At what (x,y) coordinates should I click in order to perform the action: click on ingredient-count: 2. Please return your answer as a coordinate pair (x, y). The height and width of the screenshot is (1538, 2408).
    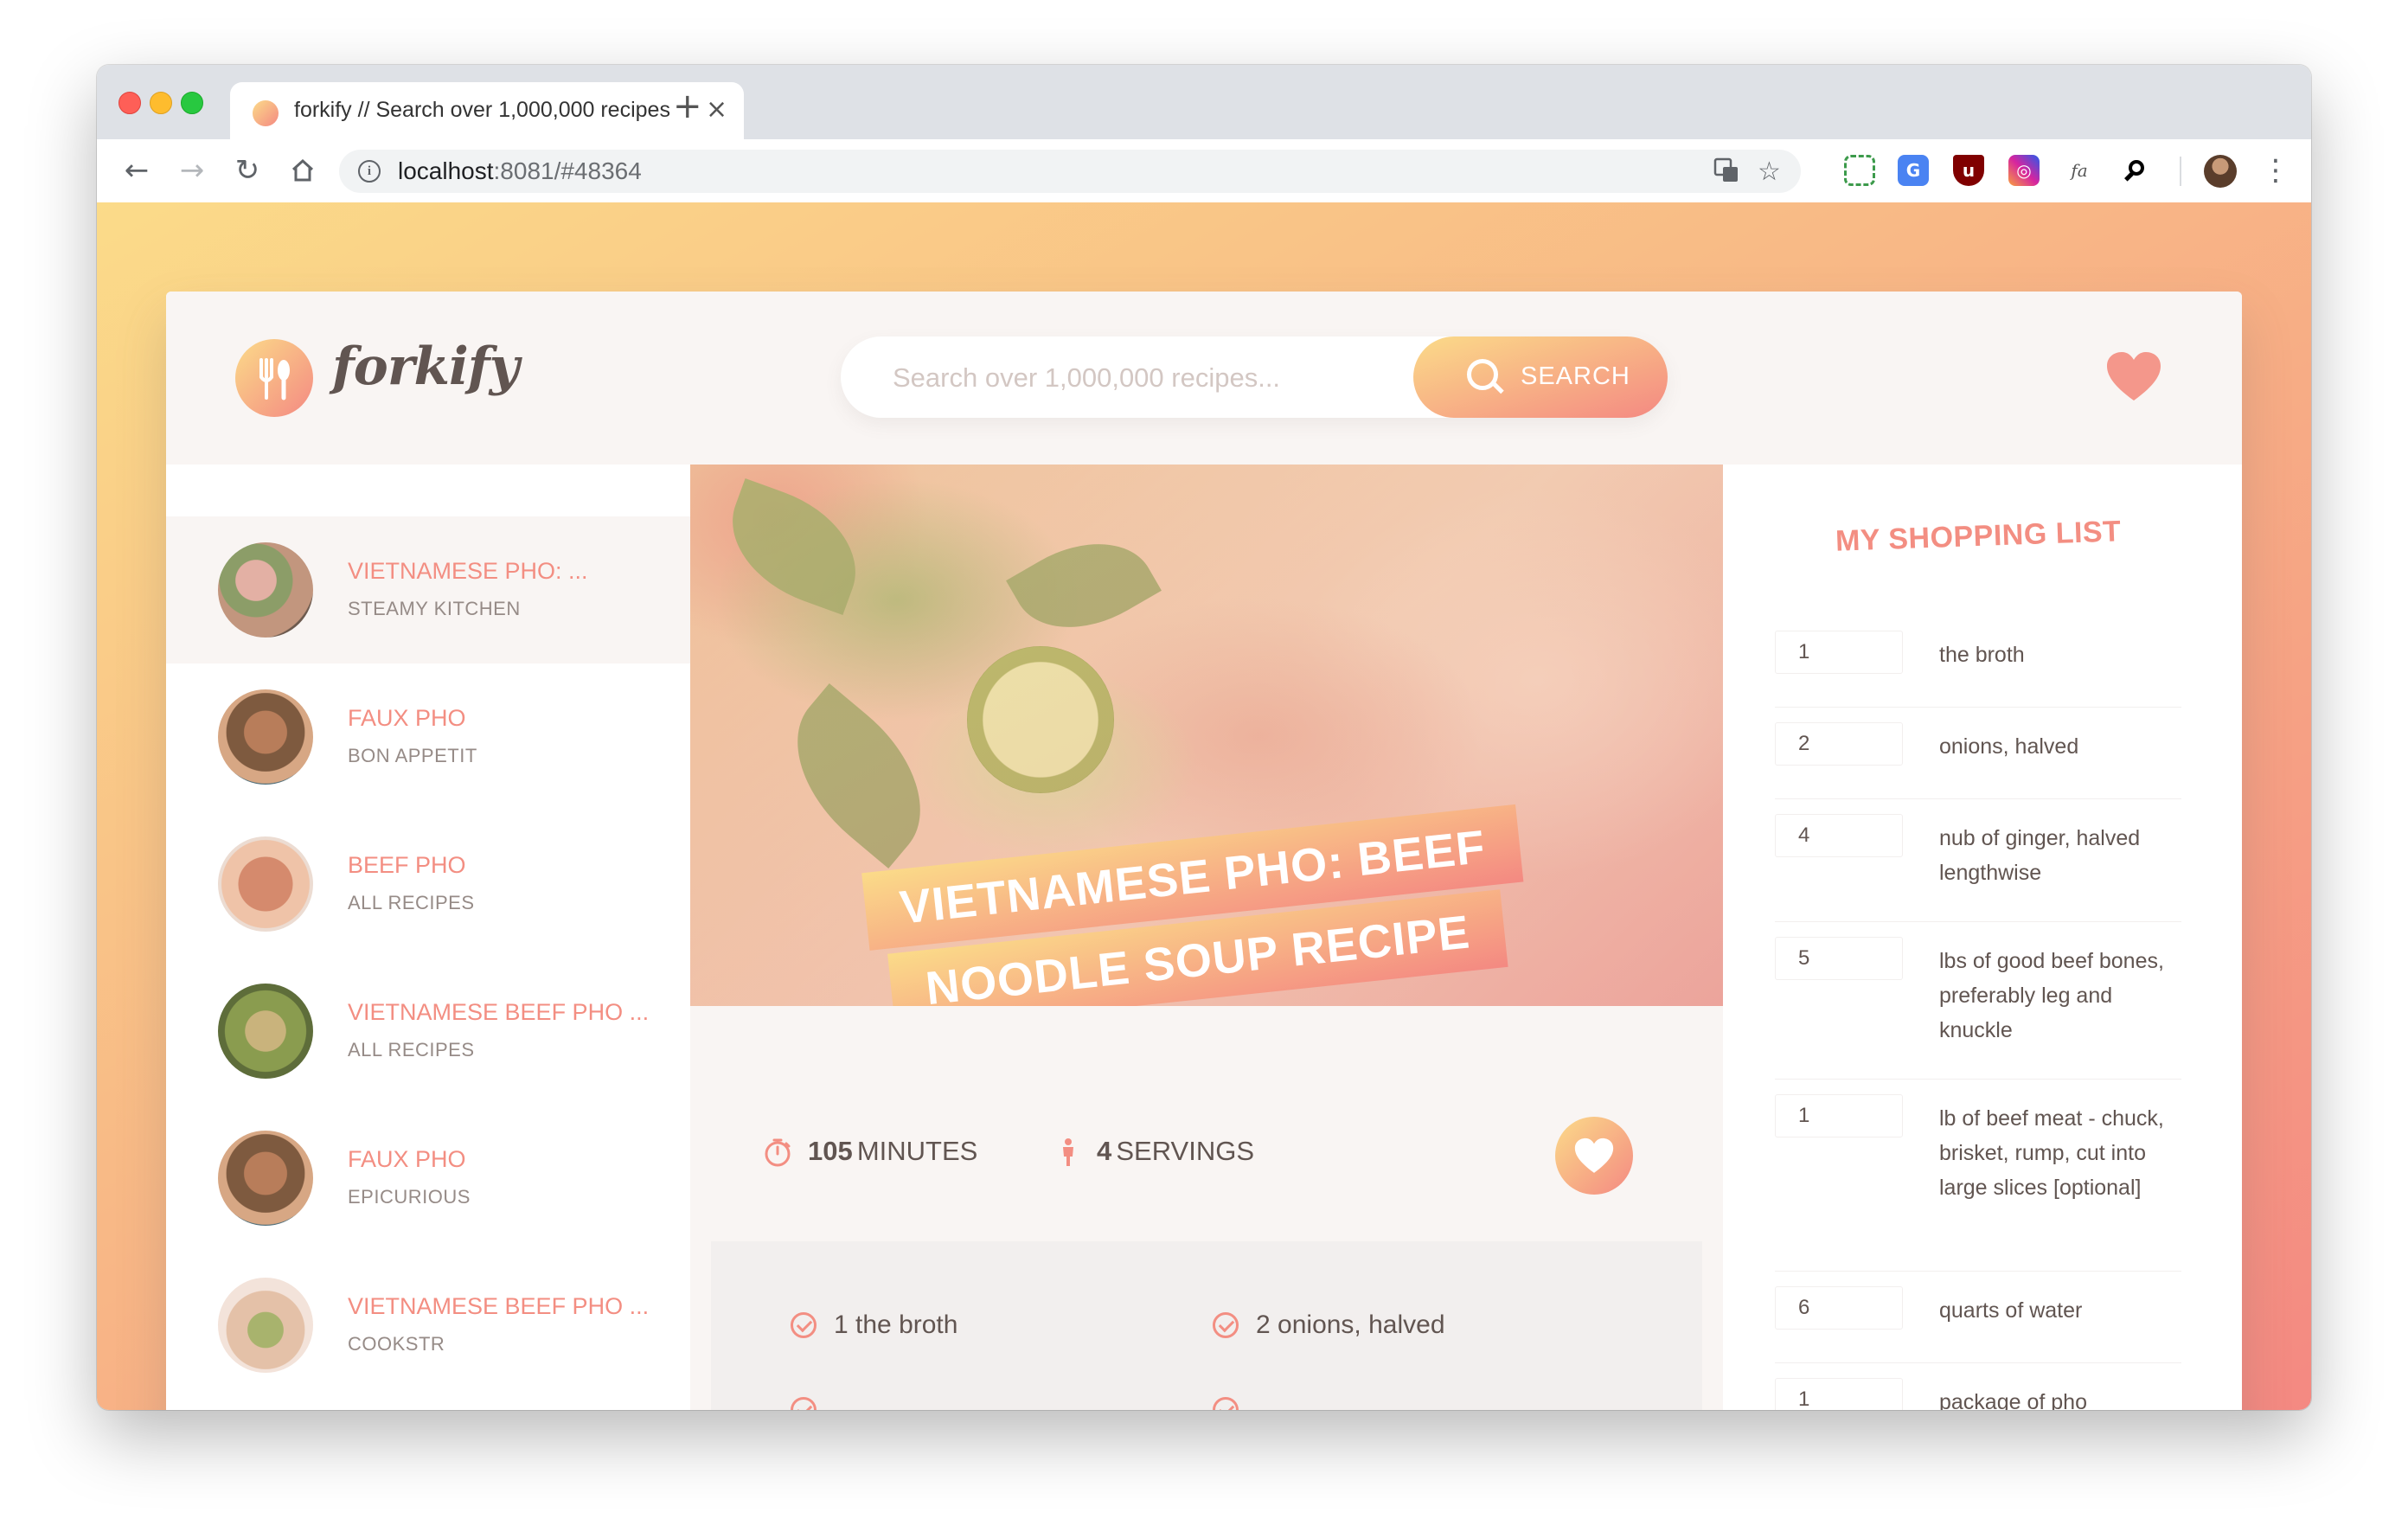
    Looking at the image, I should click on (1263, 1325).